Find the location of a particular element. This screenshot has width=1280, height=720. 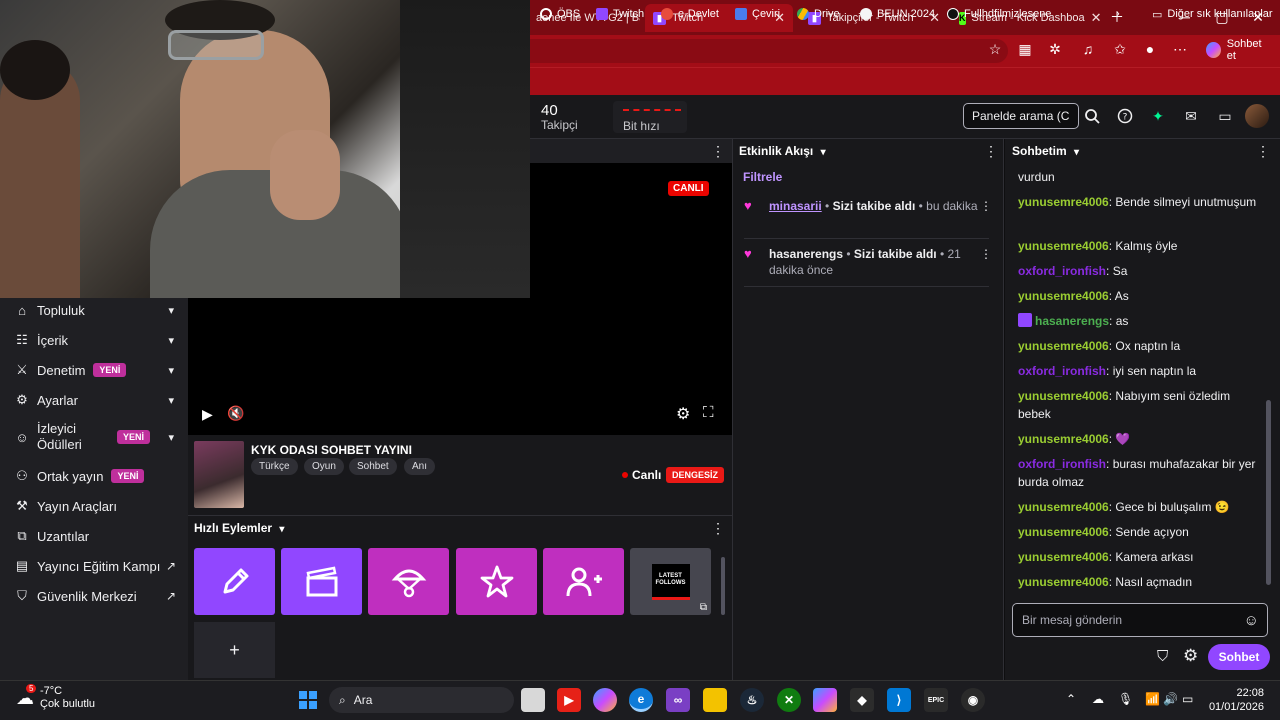

edge-icon: e is located at coordinates (641, 700).